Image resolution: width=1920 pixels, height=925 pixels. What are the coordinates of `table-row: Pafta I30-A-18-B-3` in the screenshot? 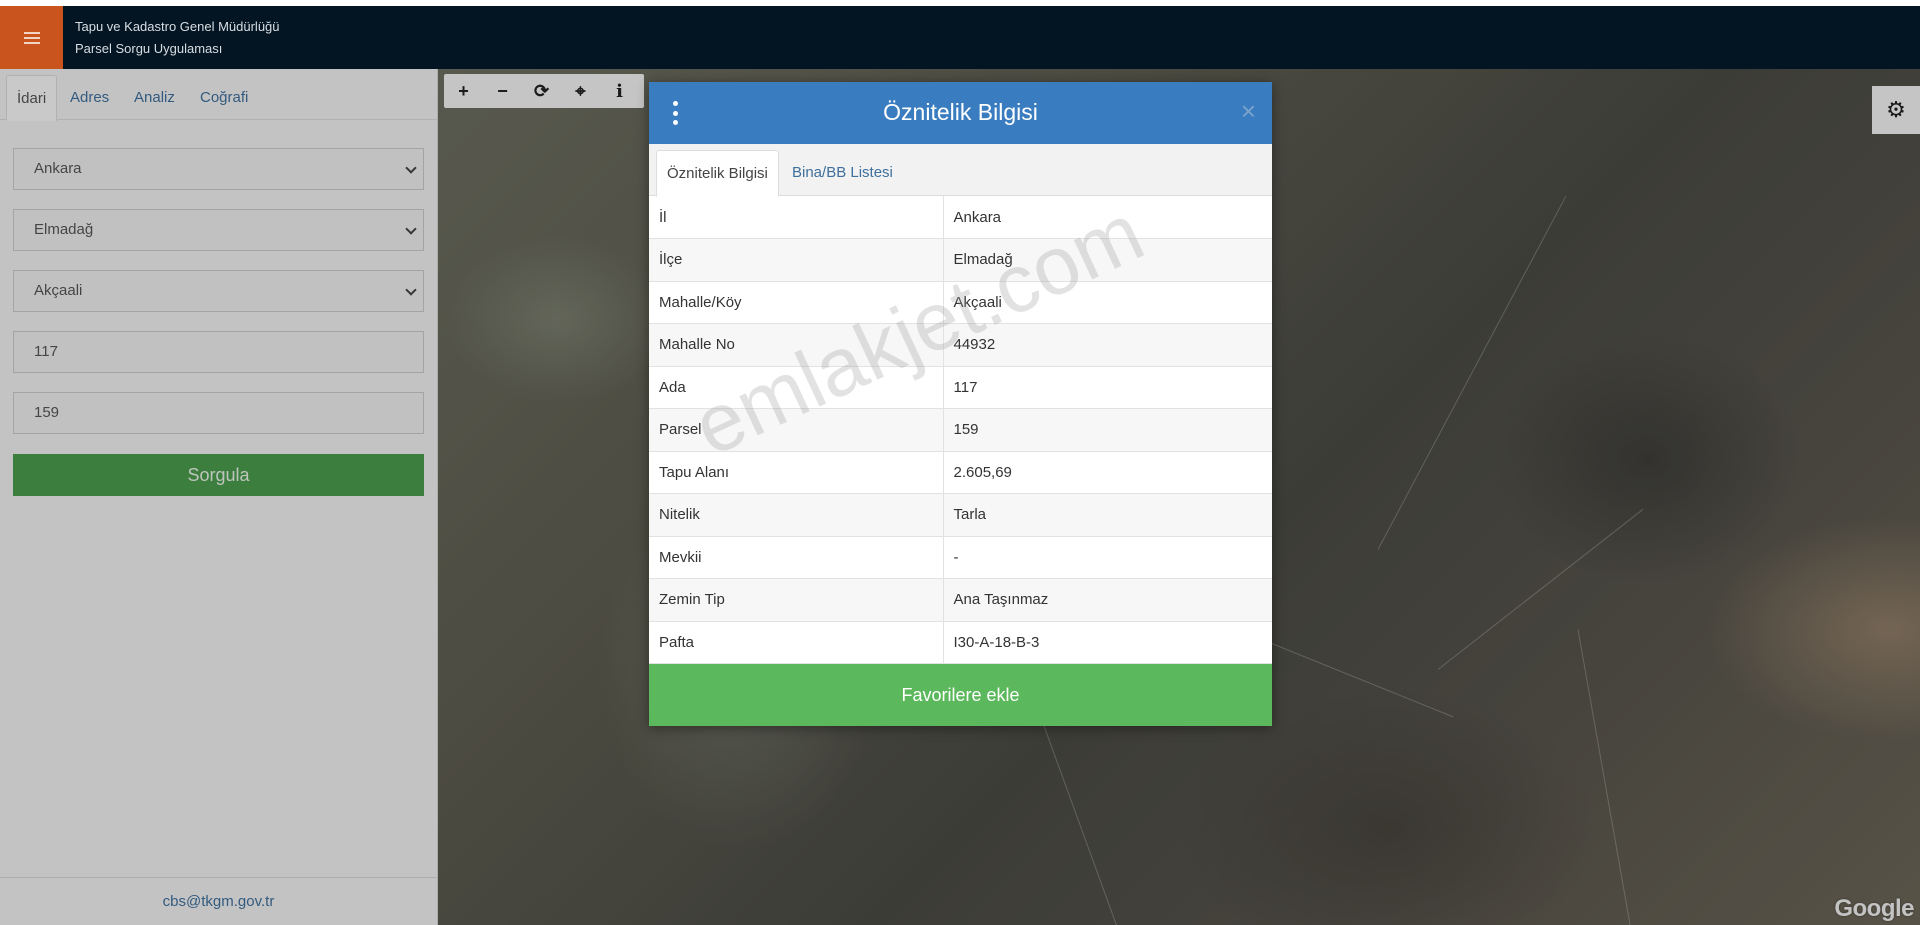 It's located at (960, 642).